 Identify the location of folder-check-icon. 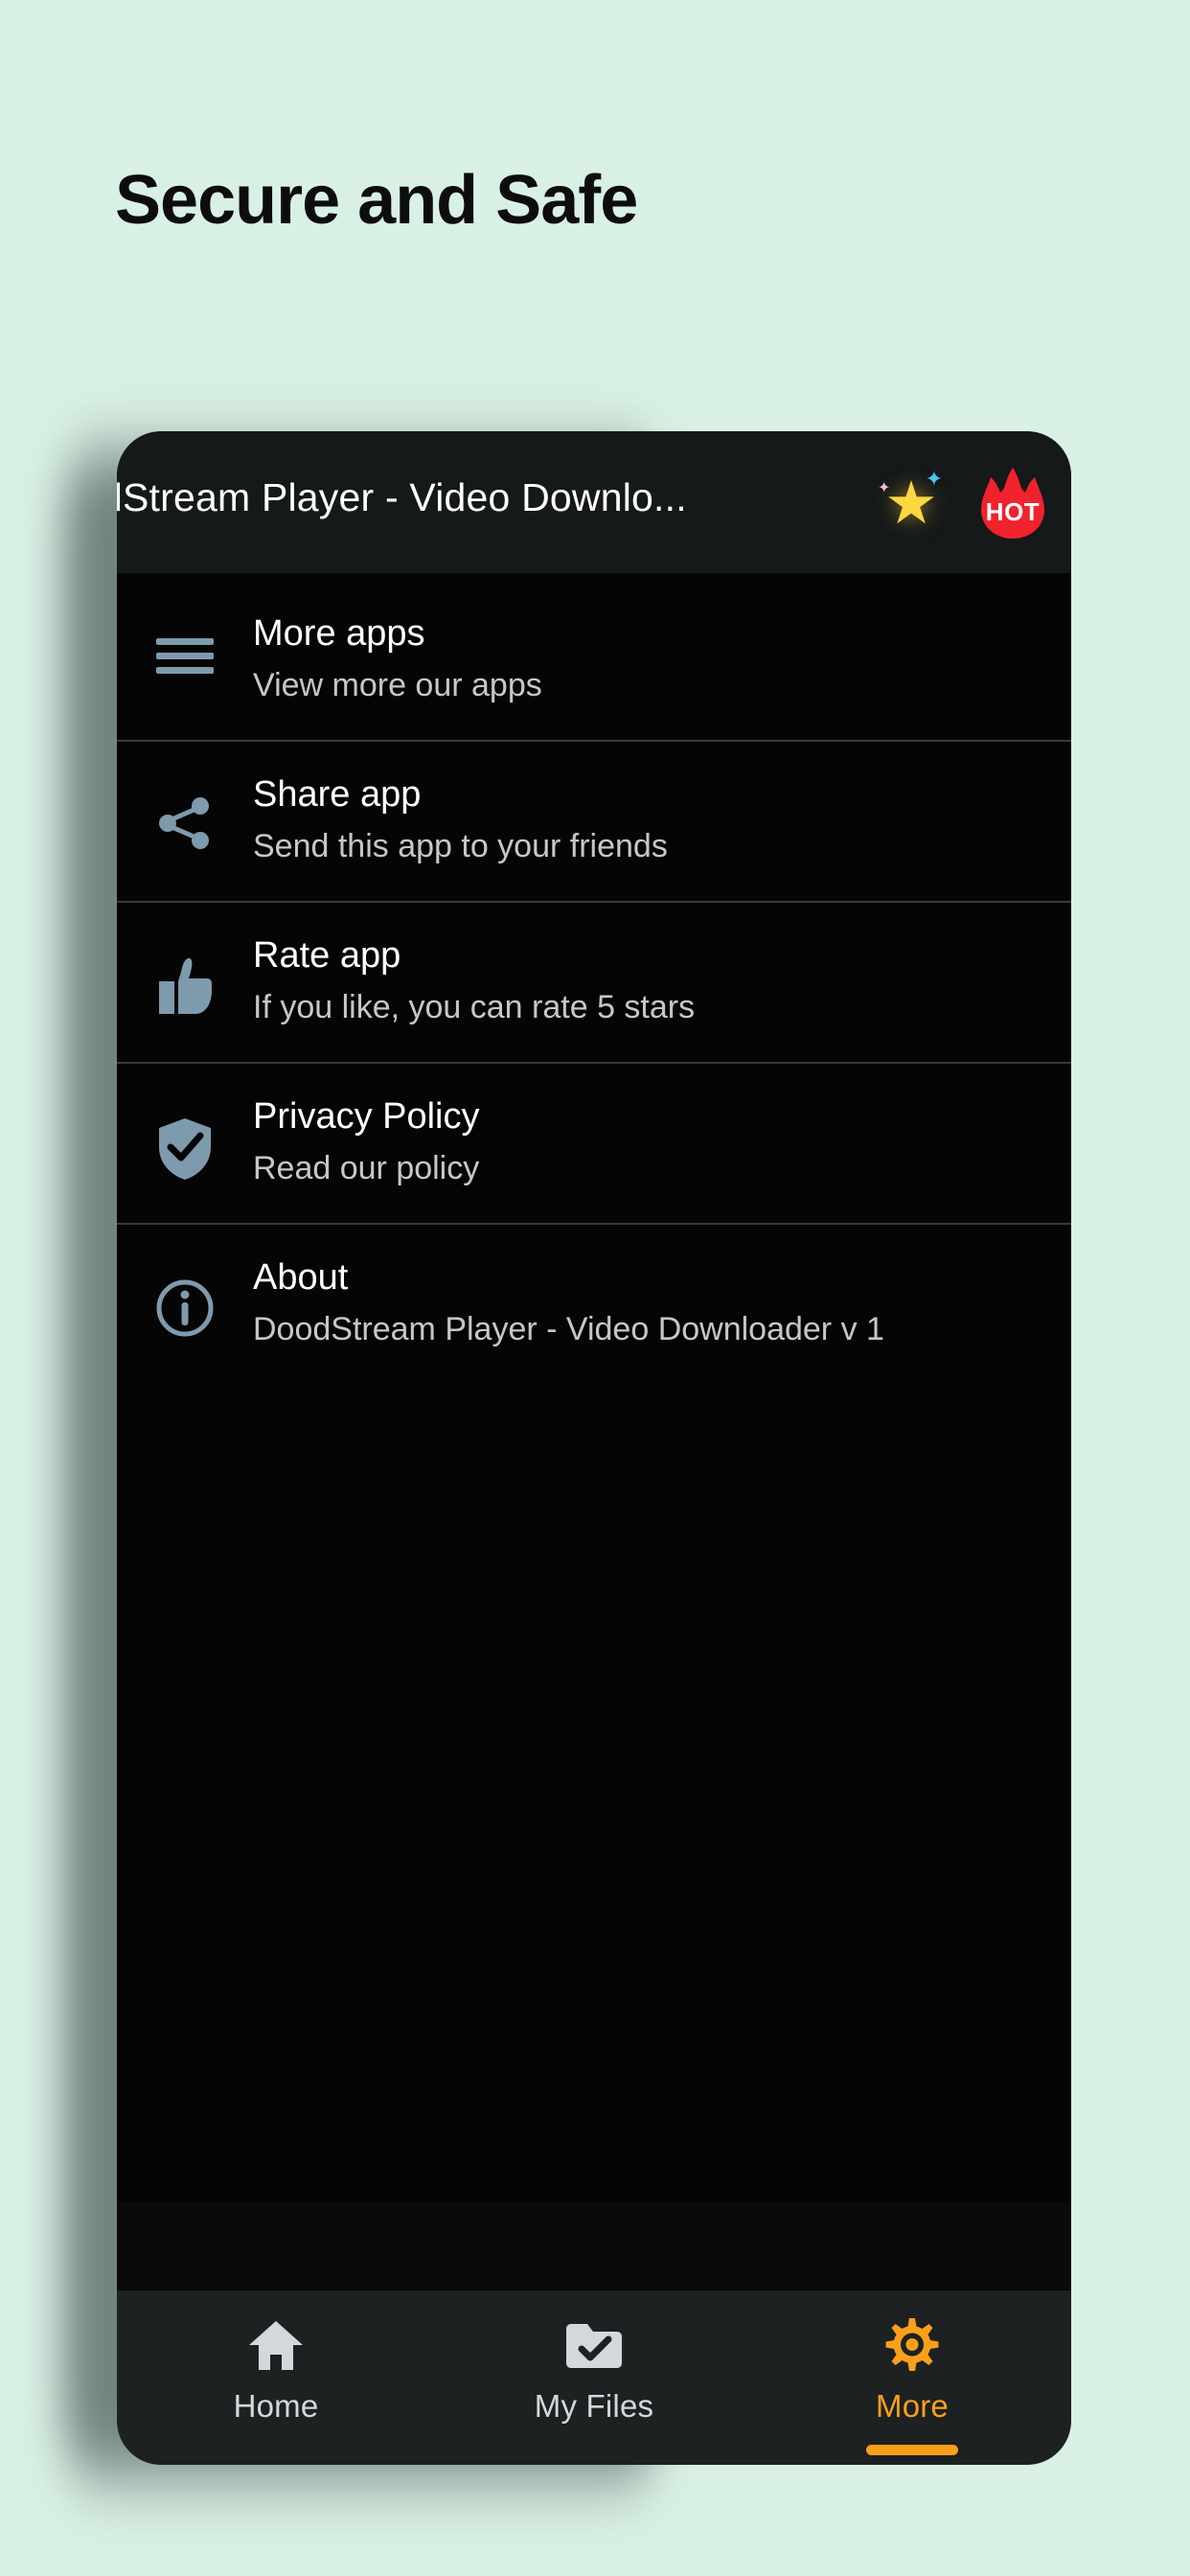
(594, 2345).